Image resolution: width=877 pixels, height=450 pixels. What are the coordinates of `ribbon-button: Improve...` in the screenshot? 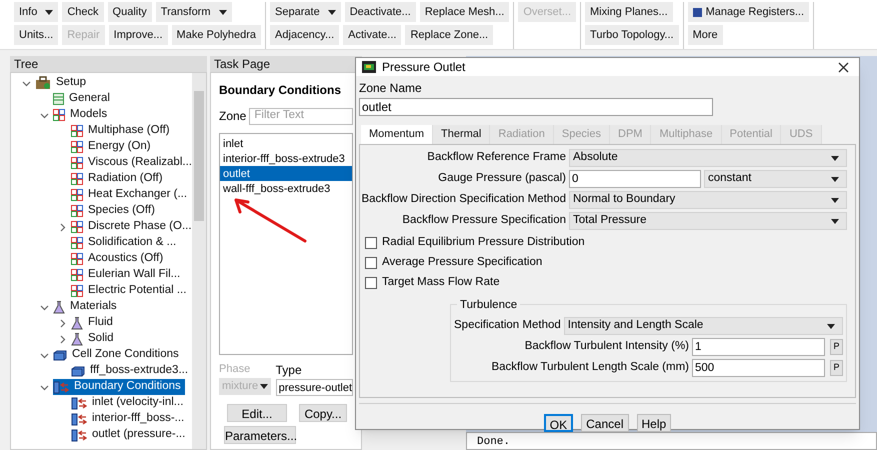 It's located at (138, 35).